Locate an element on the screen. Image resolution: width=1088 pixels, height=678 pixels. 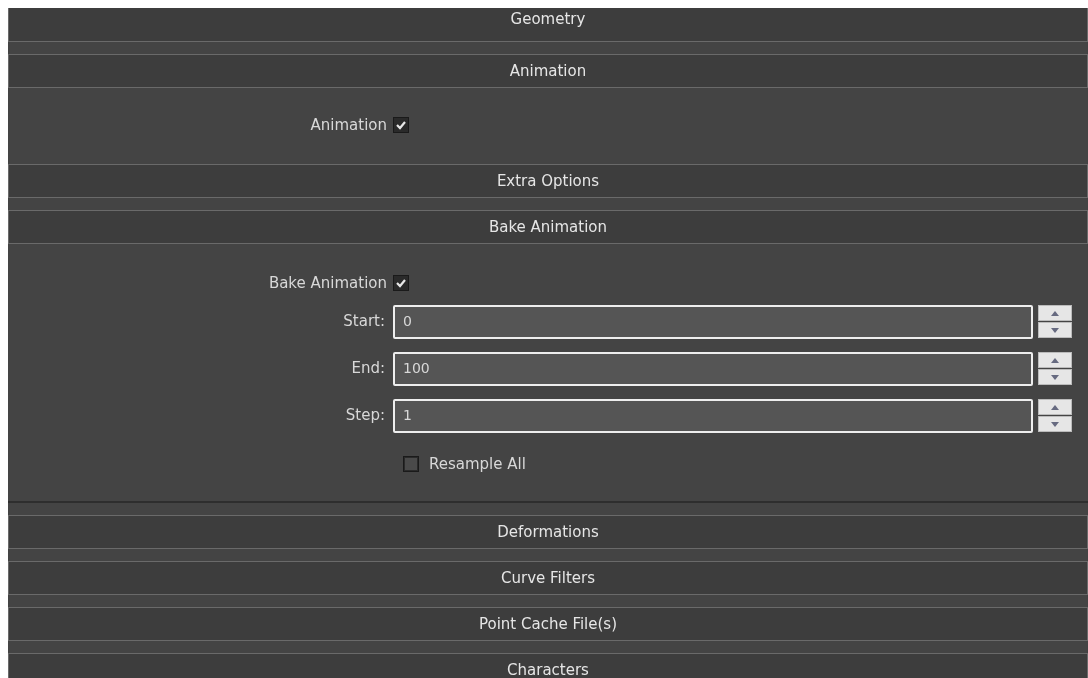
number-field: 100 is located at coordinates (713, 368).